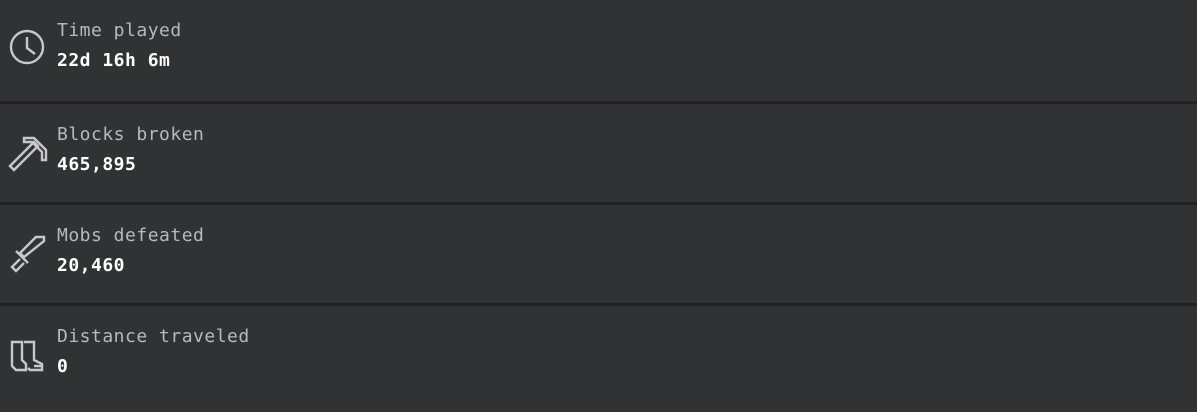  What do you see at coordinates (153, 336) in the screenshot?
I see `stat-label: Distance traveled` at bounding box center [153, 336].